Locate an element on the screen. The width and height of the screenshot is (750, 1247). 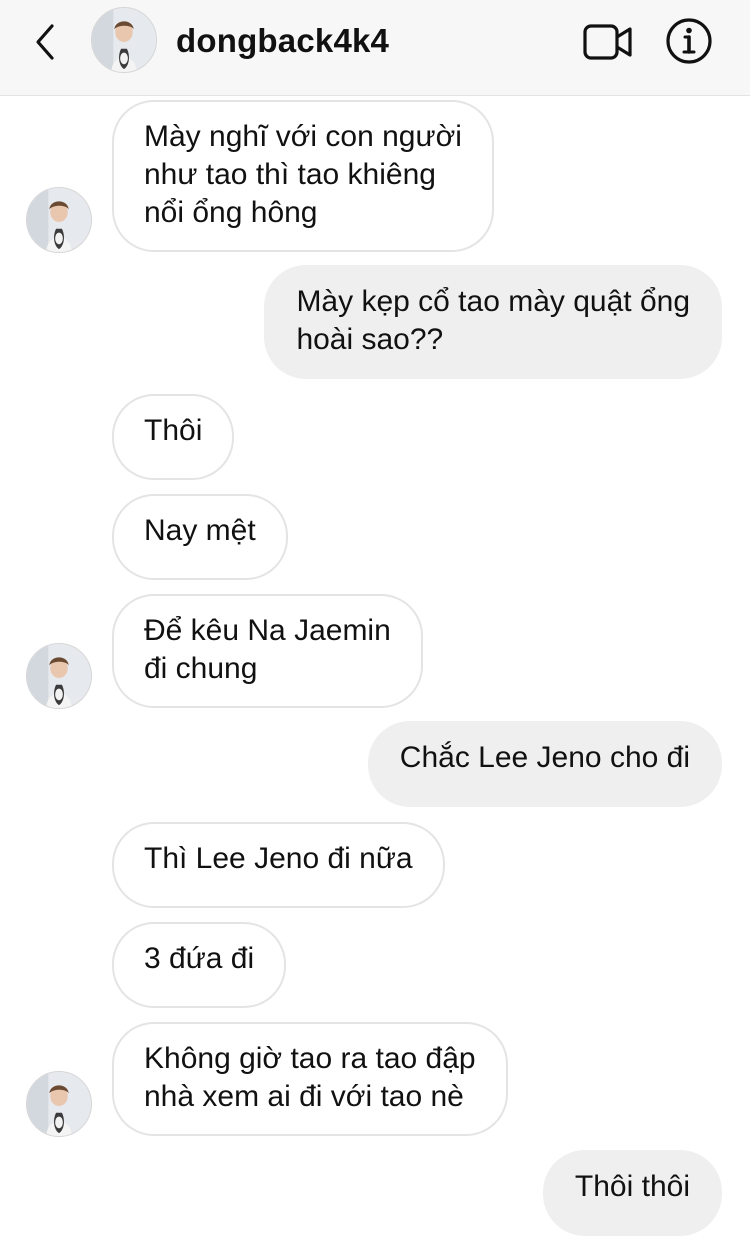
message-text: Nay mệt is located at coordinates (200, 530).